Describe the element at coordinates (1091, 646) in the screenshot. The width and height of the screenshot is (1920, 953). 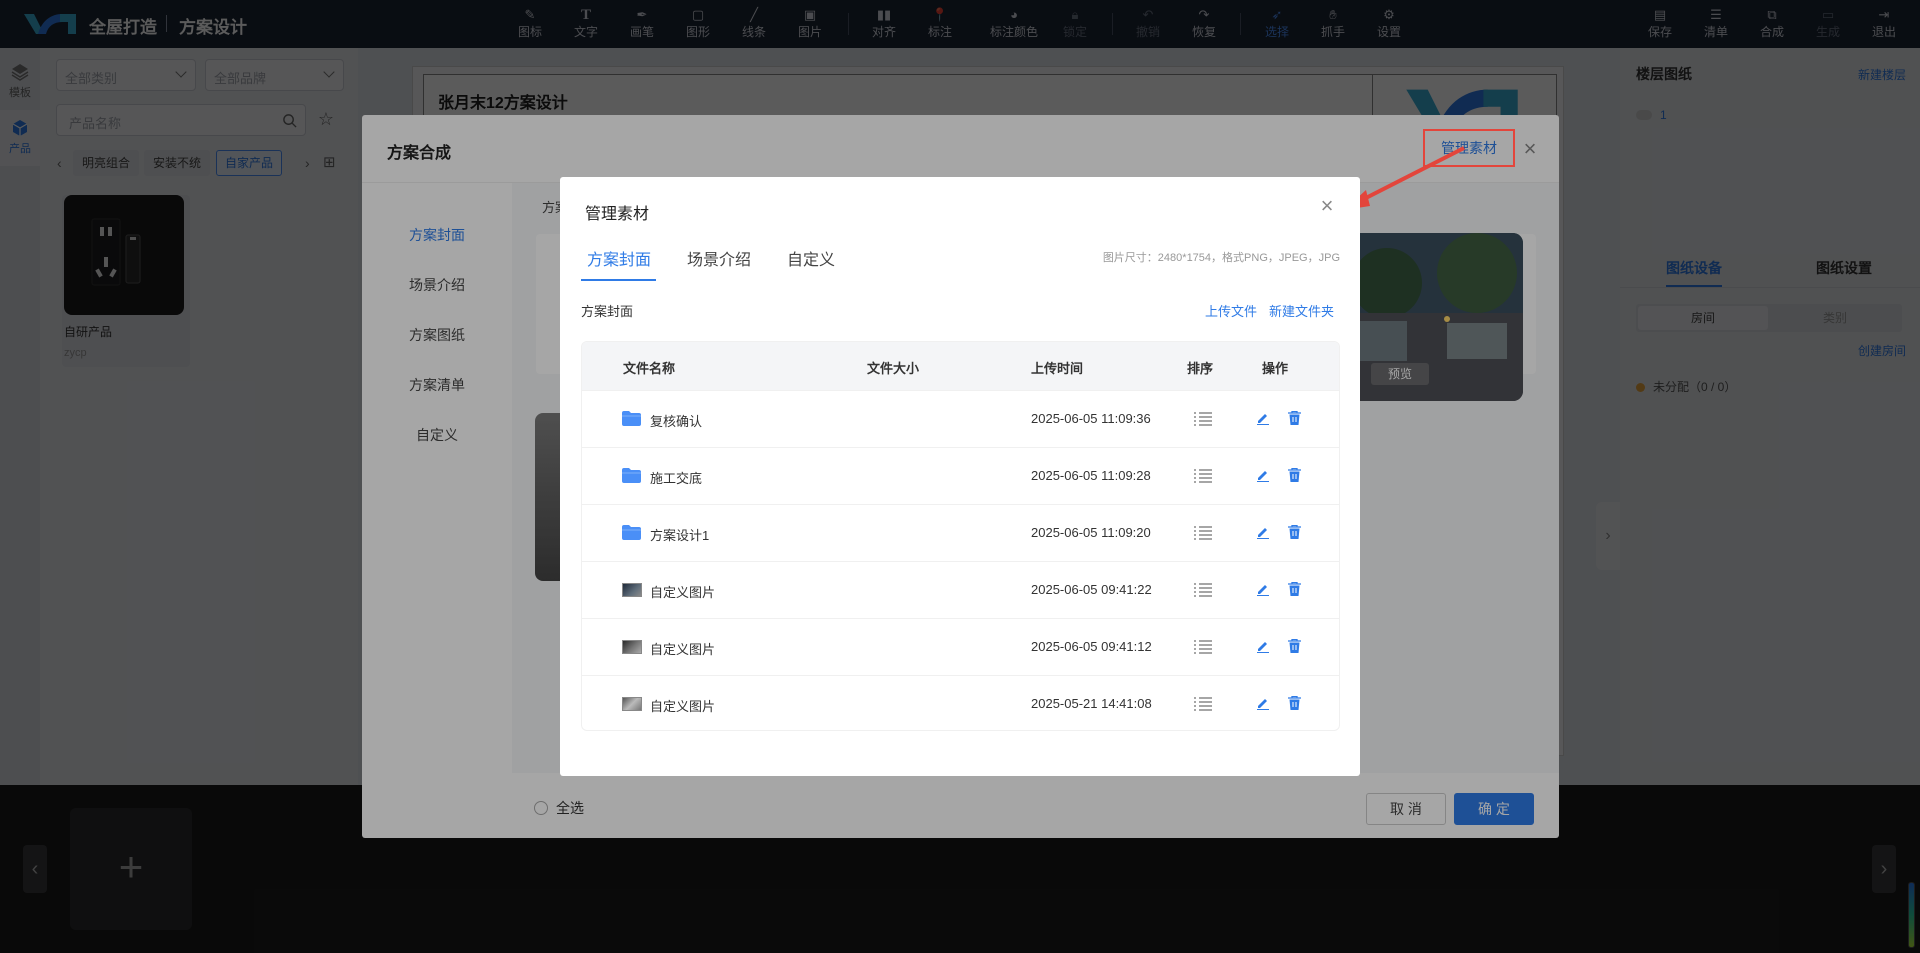
I see `upload-time: 2025-06-05 09:41:12` at that location.